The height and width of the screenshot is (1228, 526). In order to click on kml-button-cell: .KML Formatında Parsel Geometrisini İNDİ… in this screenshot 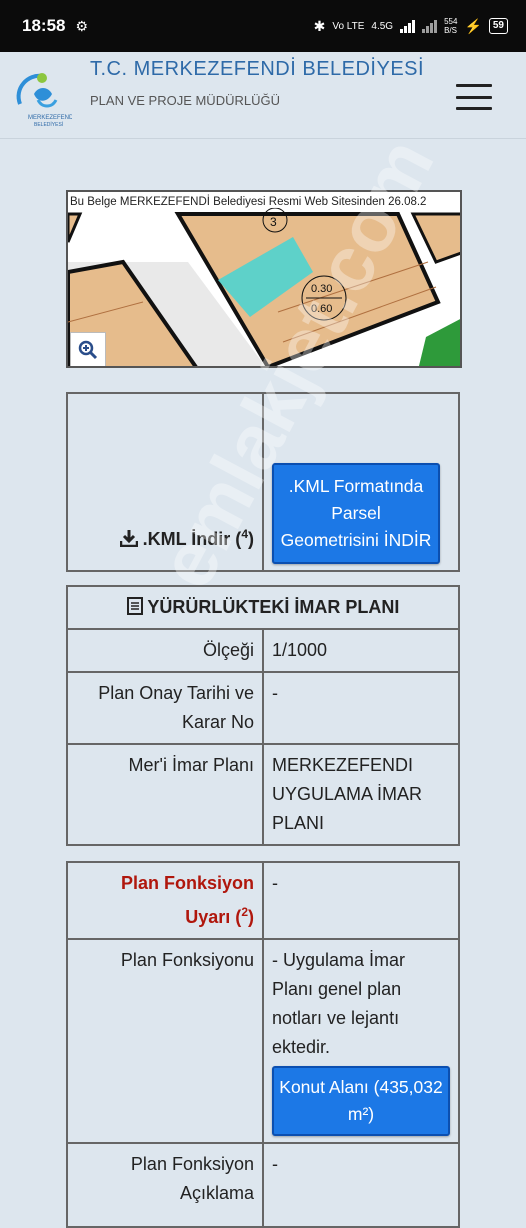, I will do `click(361, 482)`.